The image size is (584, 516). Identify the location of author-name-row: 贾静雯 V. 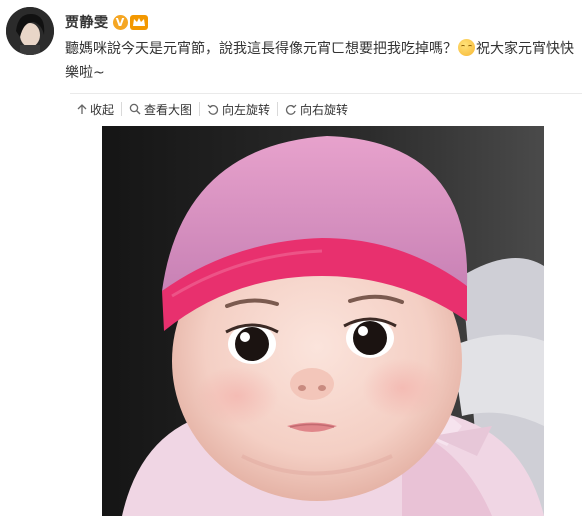
(106, 22).